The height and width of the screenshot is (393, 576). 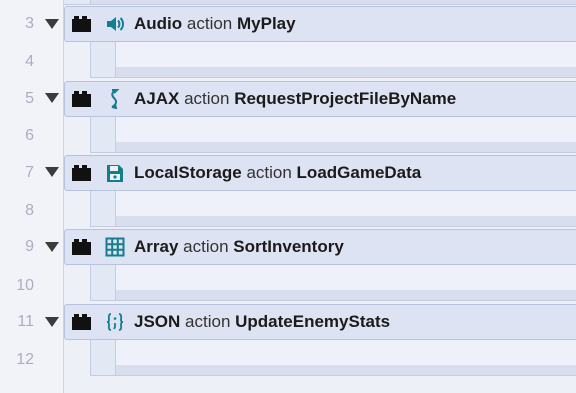 What do you see at coordinates (29, 61) in the screenshot?
I see `line-number: 4` at bounding box center [29, 61].